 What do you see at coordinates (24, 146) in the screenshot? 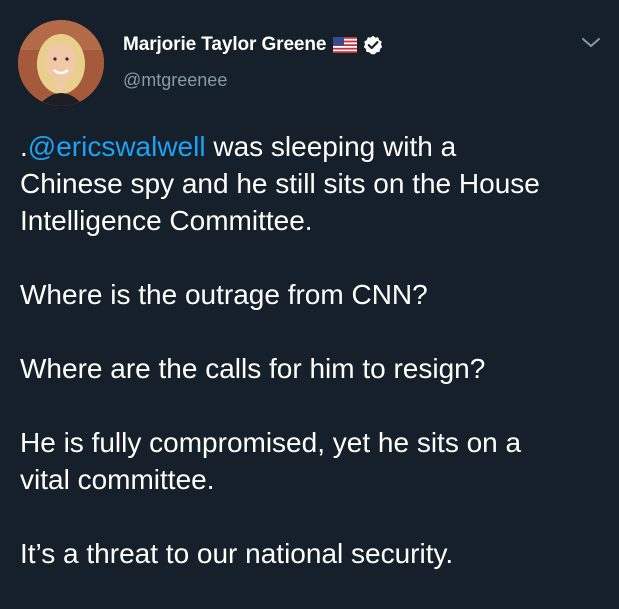
I see `tweet-text-prefix: .` at bounding box center [24, 146].